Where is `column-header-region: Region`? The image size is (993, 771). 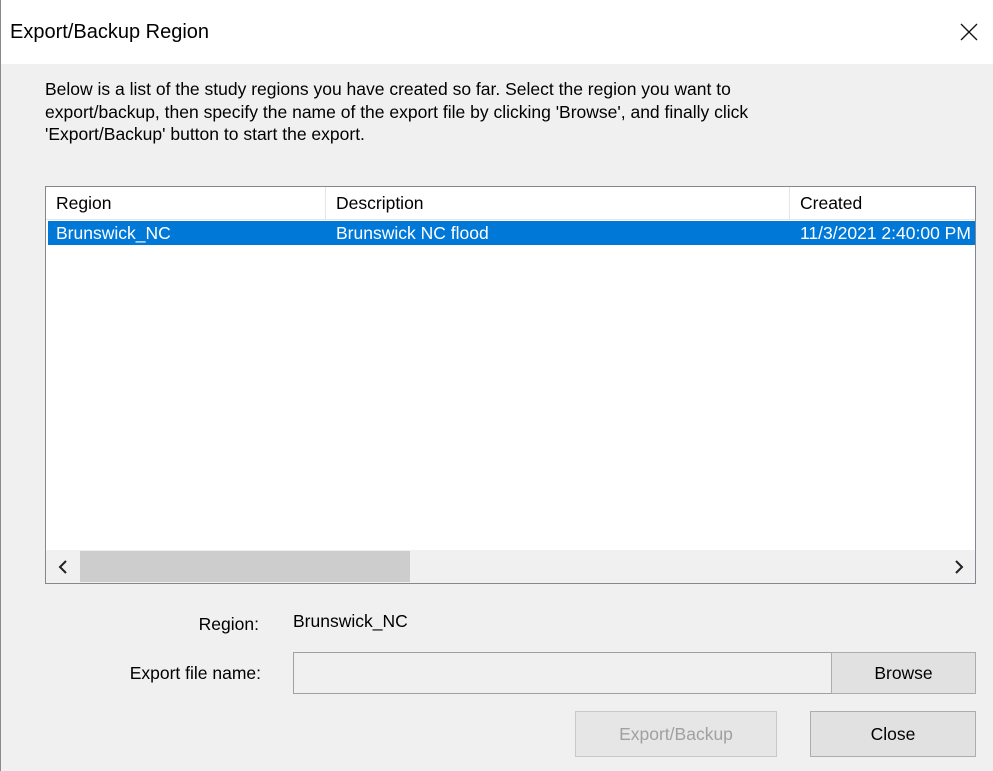 column-header-region: Region is located at coordinates (186, 203).